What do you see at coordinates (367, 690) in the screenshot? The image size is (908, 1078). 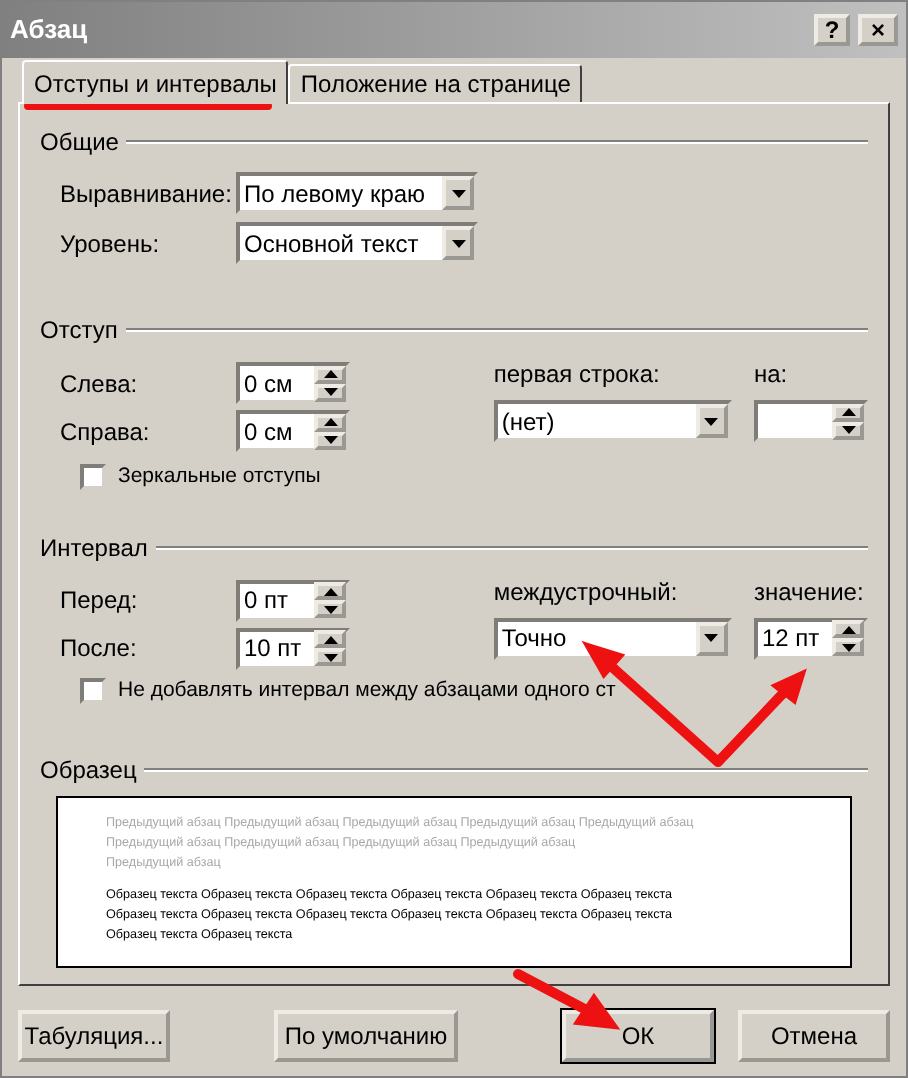 I see `checkbox-label: Не добавлять интервал между абзацами одного ст` at bounding box center [367, 690].